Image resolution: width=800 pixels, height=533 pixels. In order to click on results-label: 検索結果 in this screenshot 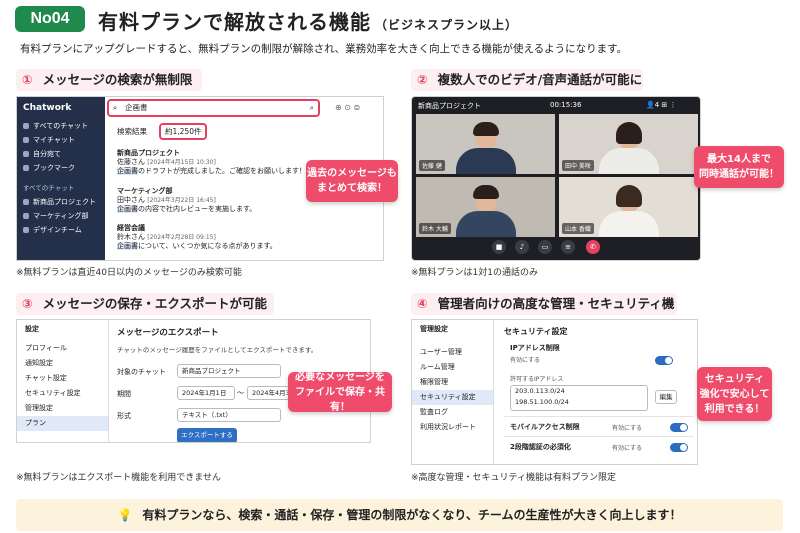, I will do `click(132, 131)`.